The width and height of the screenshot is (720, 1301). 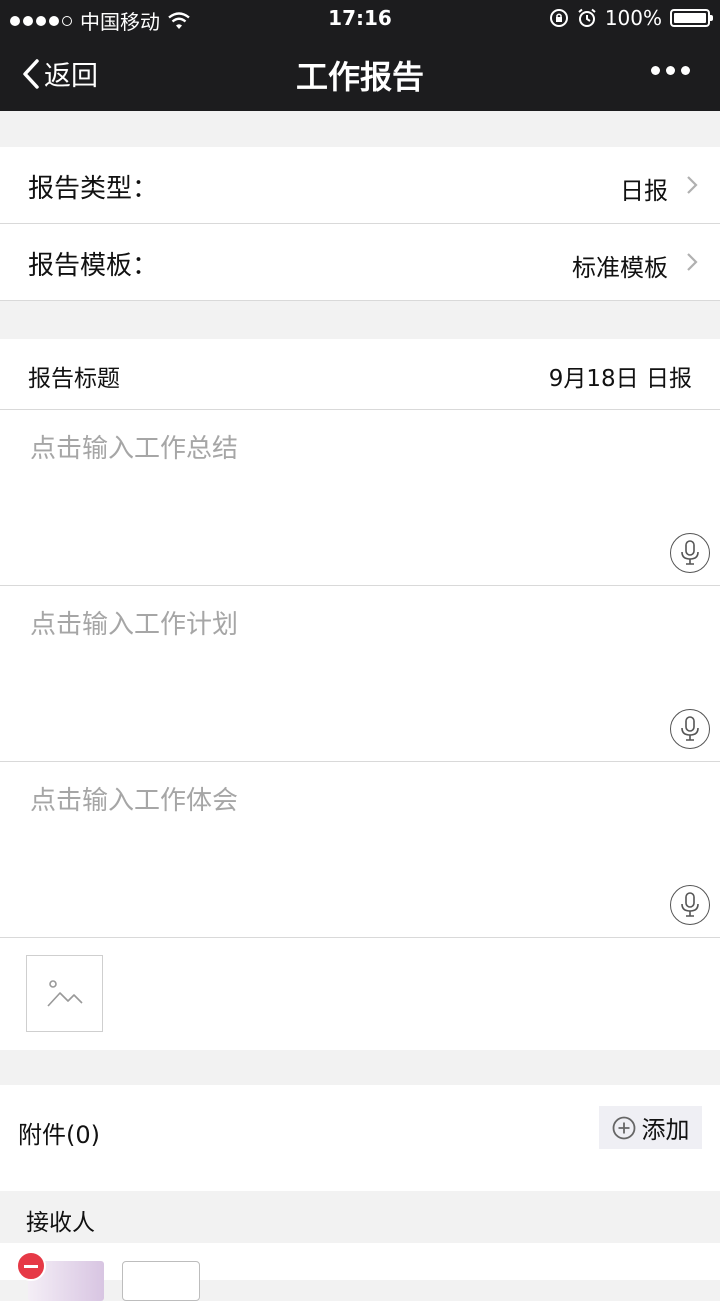 I want to click on work-experience-field: 点击输入工作体会, so click(x=360, y=849).